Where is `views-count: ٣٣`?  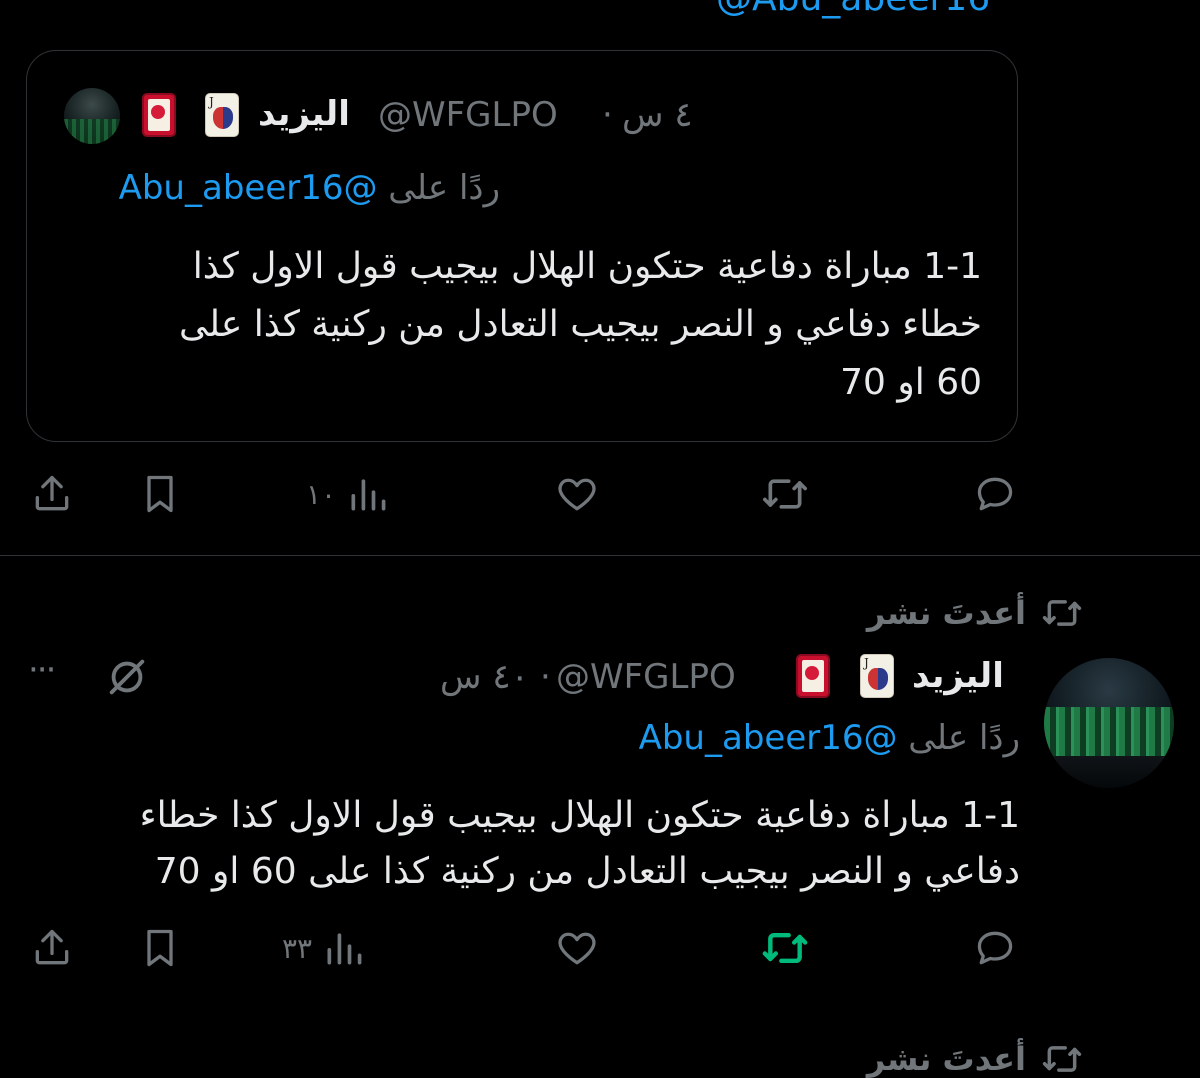 views-count: ٣٣ is located at coordinates (297, 948).